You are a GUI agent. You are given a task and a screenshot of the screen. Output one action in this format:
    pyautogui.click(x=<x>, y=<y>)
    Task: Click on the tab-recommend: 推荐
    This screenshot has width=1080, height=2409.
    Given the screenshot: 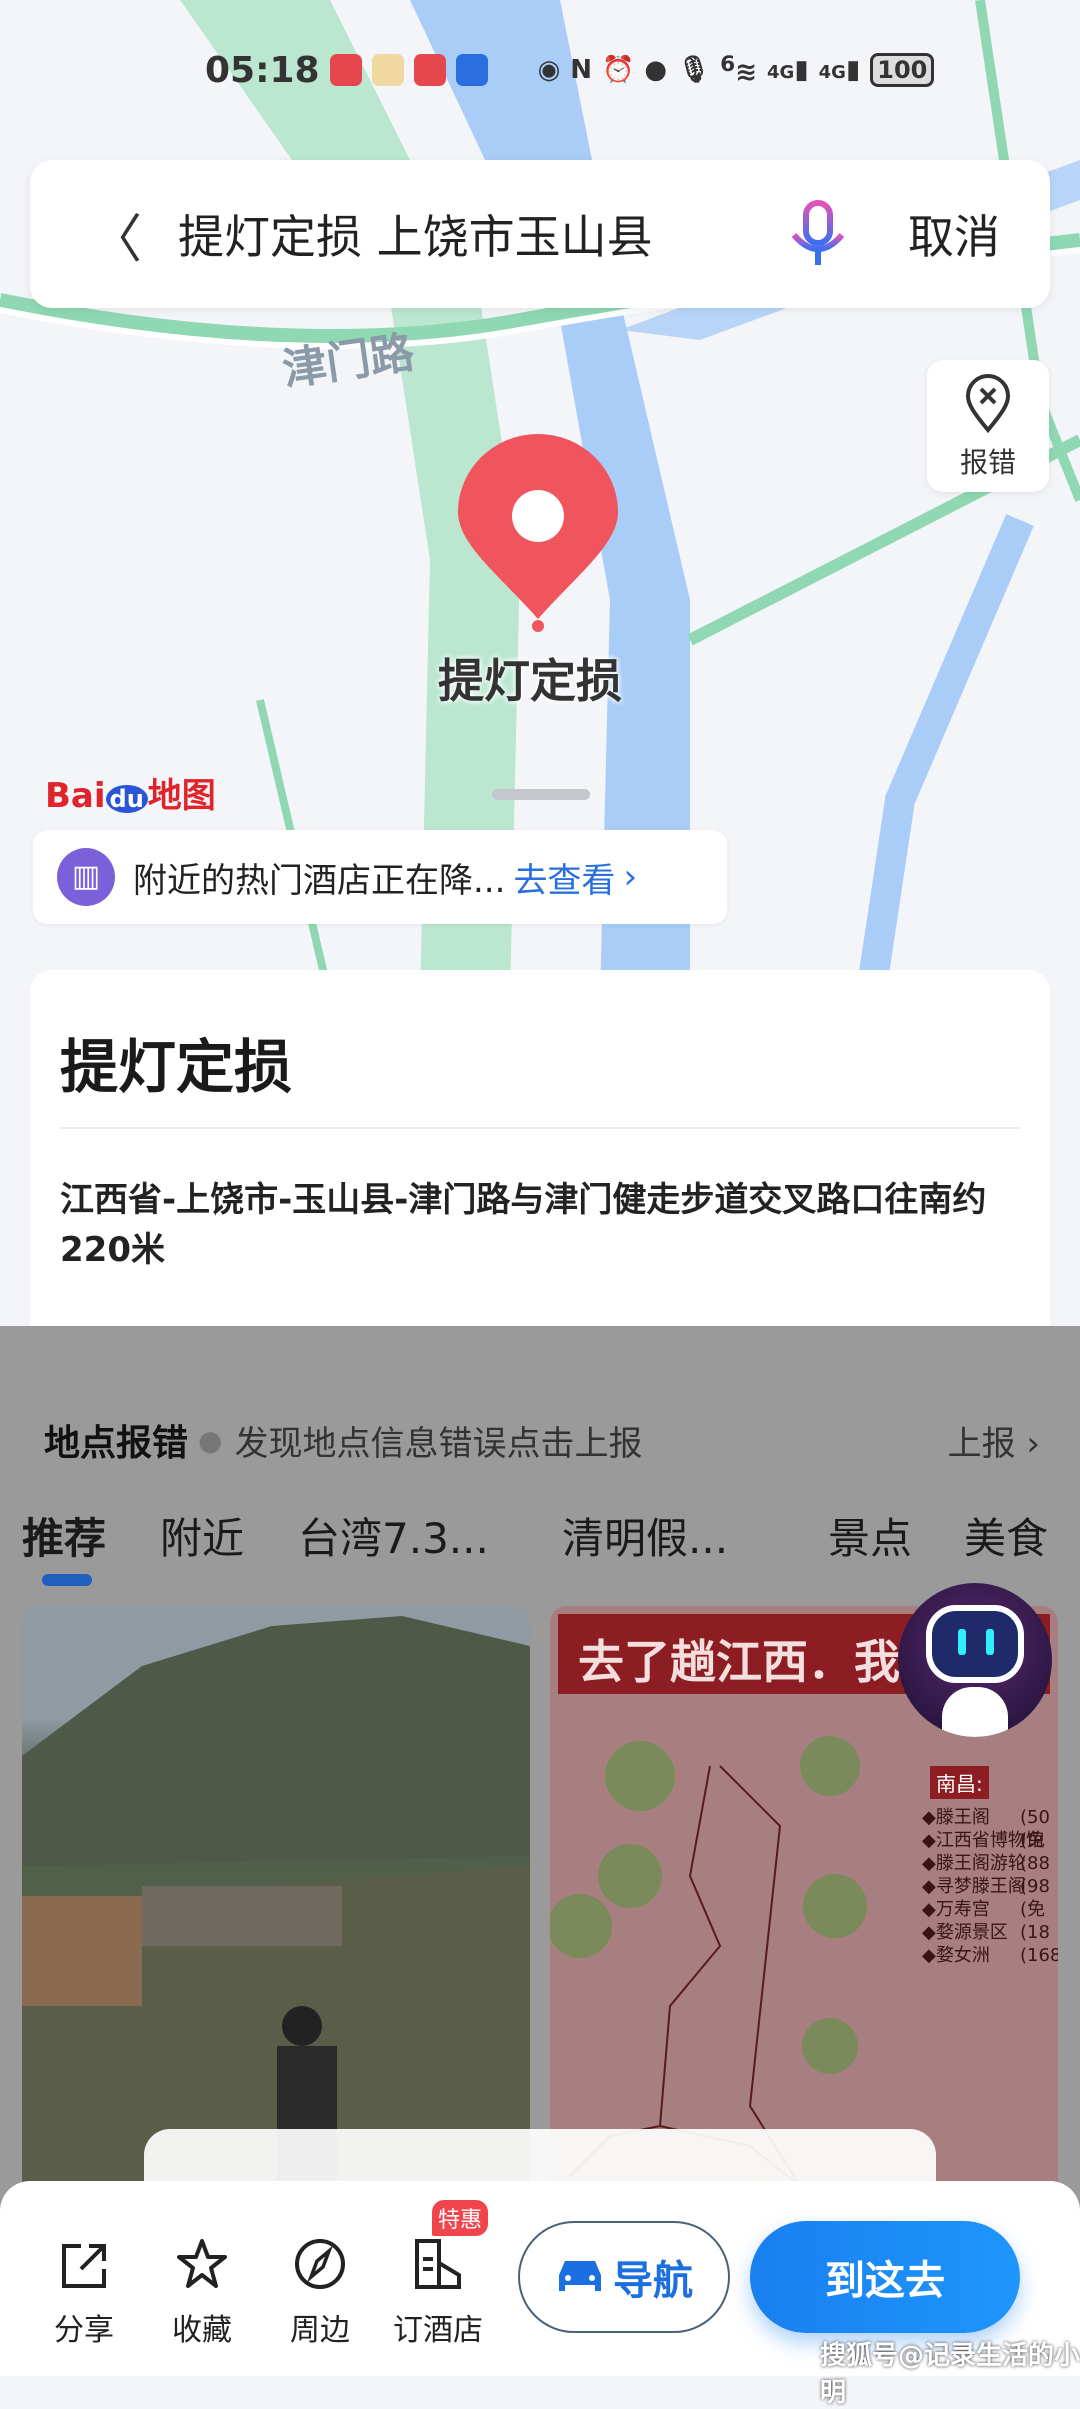 What is the action you would take?
    pyautogui.click(x=64, y=1535)
    